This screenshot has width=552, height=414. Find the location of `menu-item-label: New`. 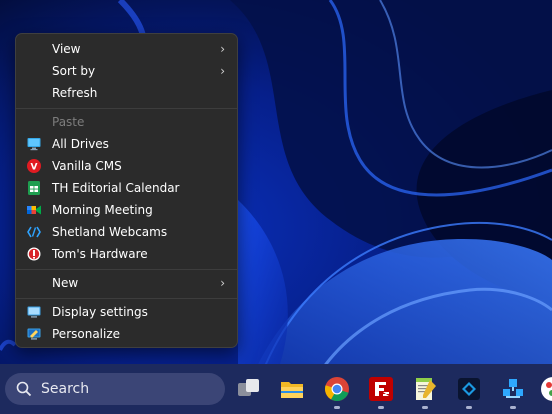

menu-item-label: New is located at coordinates (65, 283).